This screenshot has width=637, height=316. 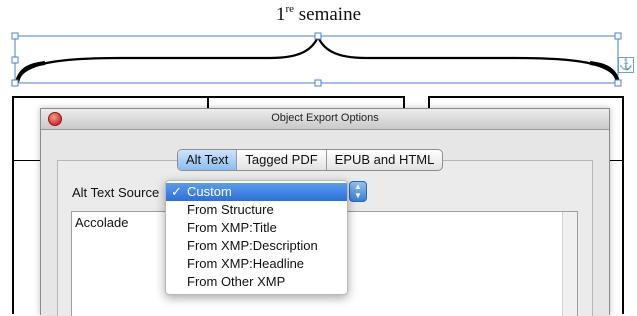 What do you see at coordinates (256, 264) in the screenshot?
I see `menu-item-from-xmp-headline: From XMP:Headline` at bounding box center [256, 264].